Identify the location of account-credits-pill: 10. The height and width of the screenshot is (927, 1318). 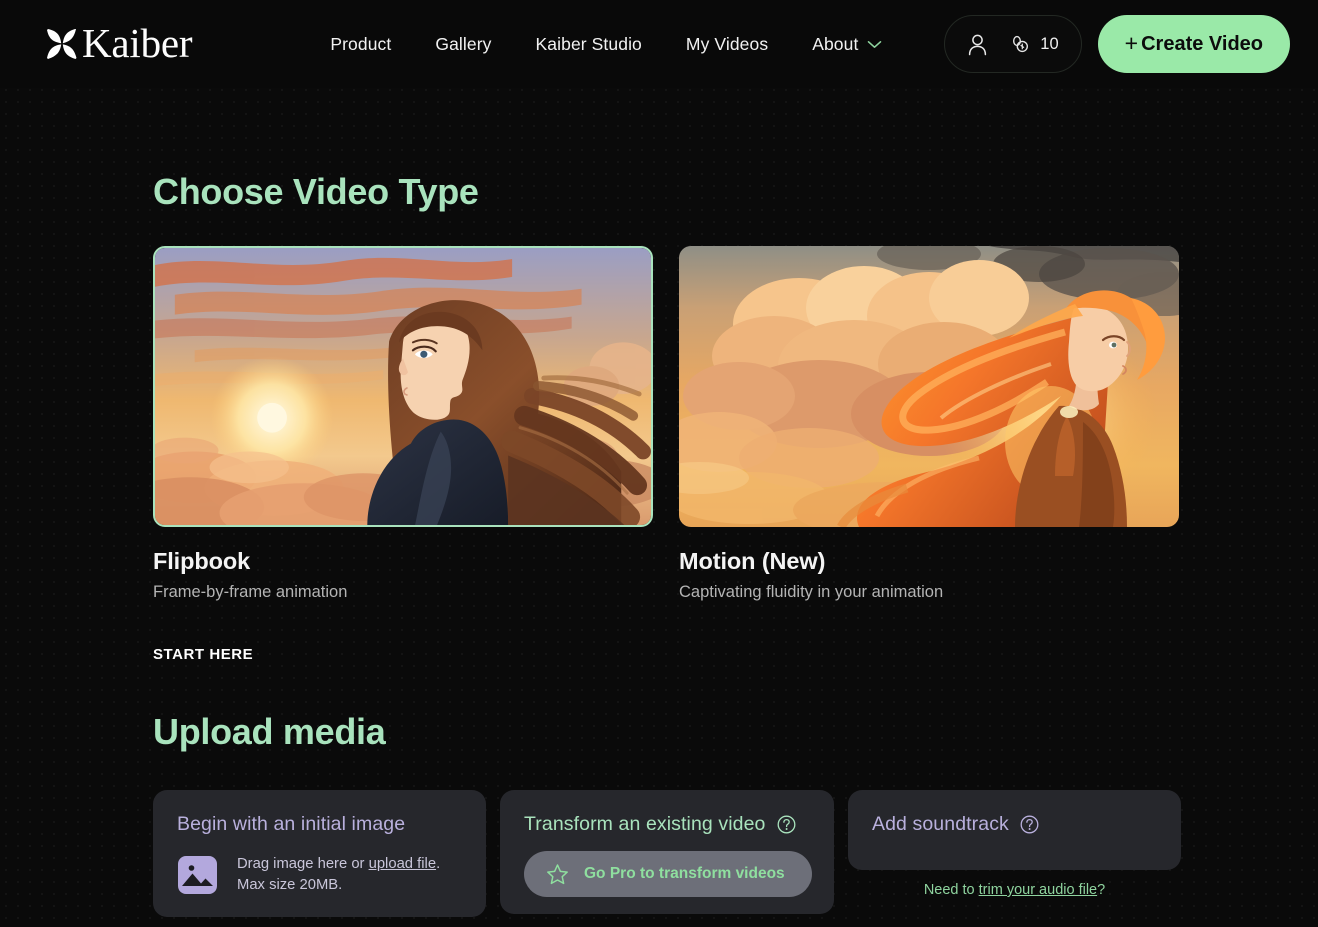
(1013, 44).